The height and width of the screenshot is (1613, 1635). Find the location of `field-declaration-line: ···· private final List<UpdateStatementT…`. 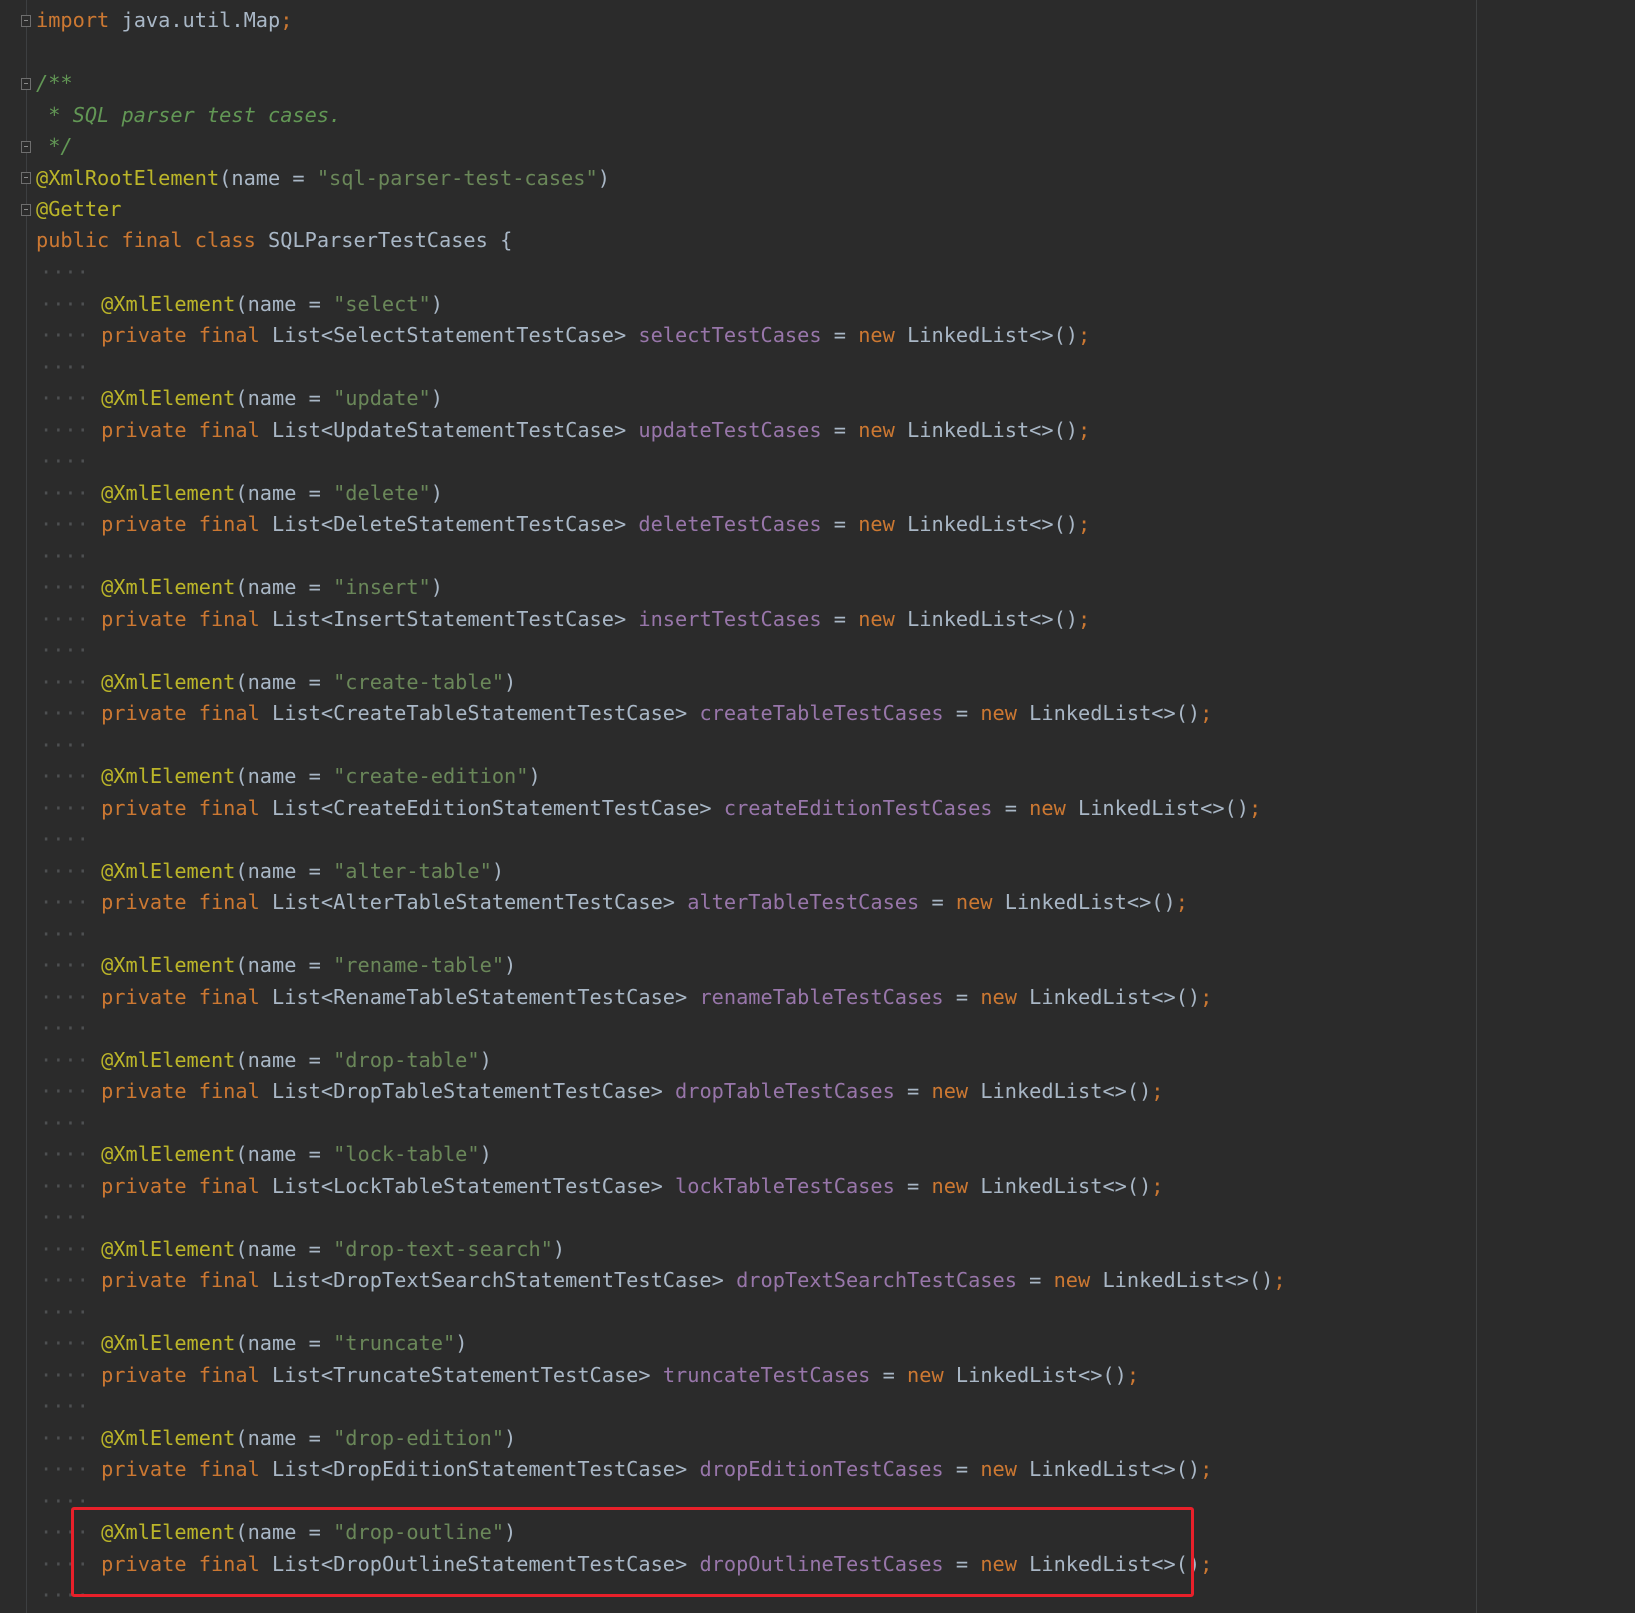

field-declaration-line: ···· private final List<UpdateStatementT… is located at coordinates (565, 430).